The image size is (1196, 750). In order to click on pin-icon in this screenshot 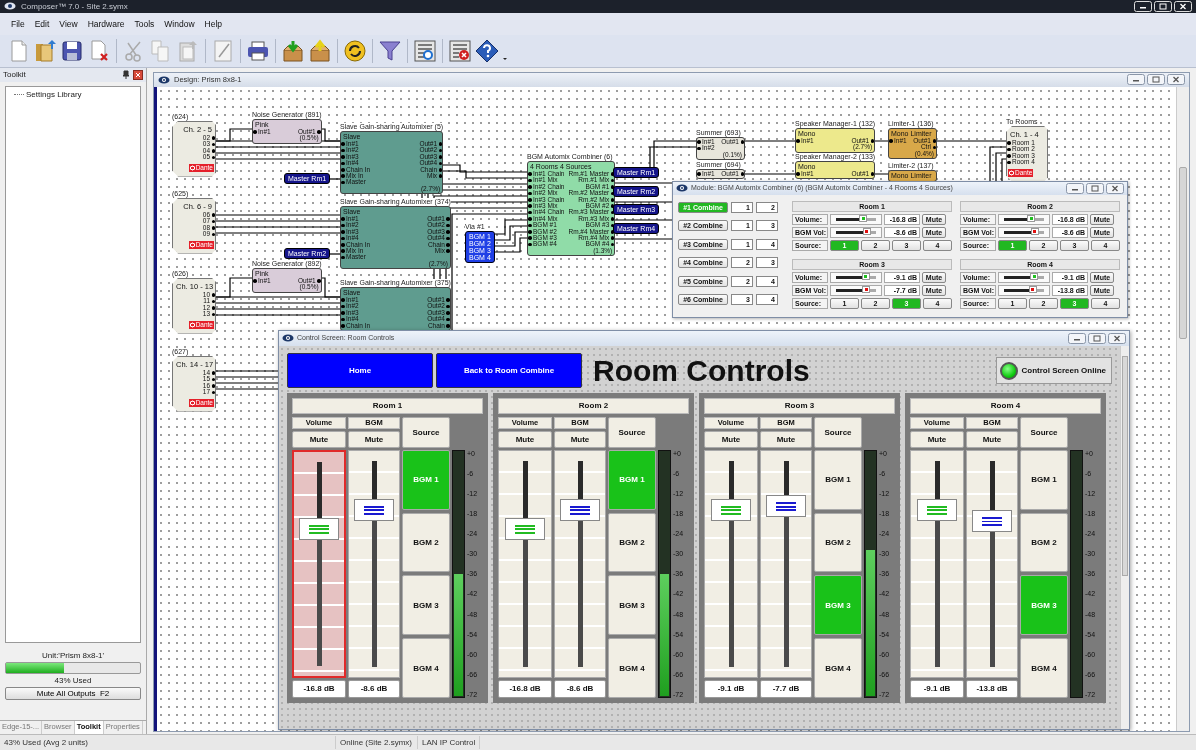, I will do `click(126, 75)`.